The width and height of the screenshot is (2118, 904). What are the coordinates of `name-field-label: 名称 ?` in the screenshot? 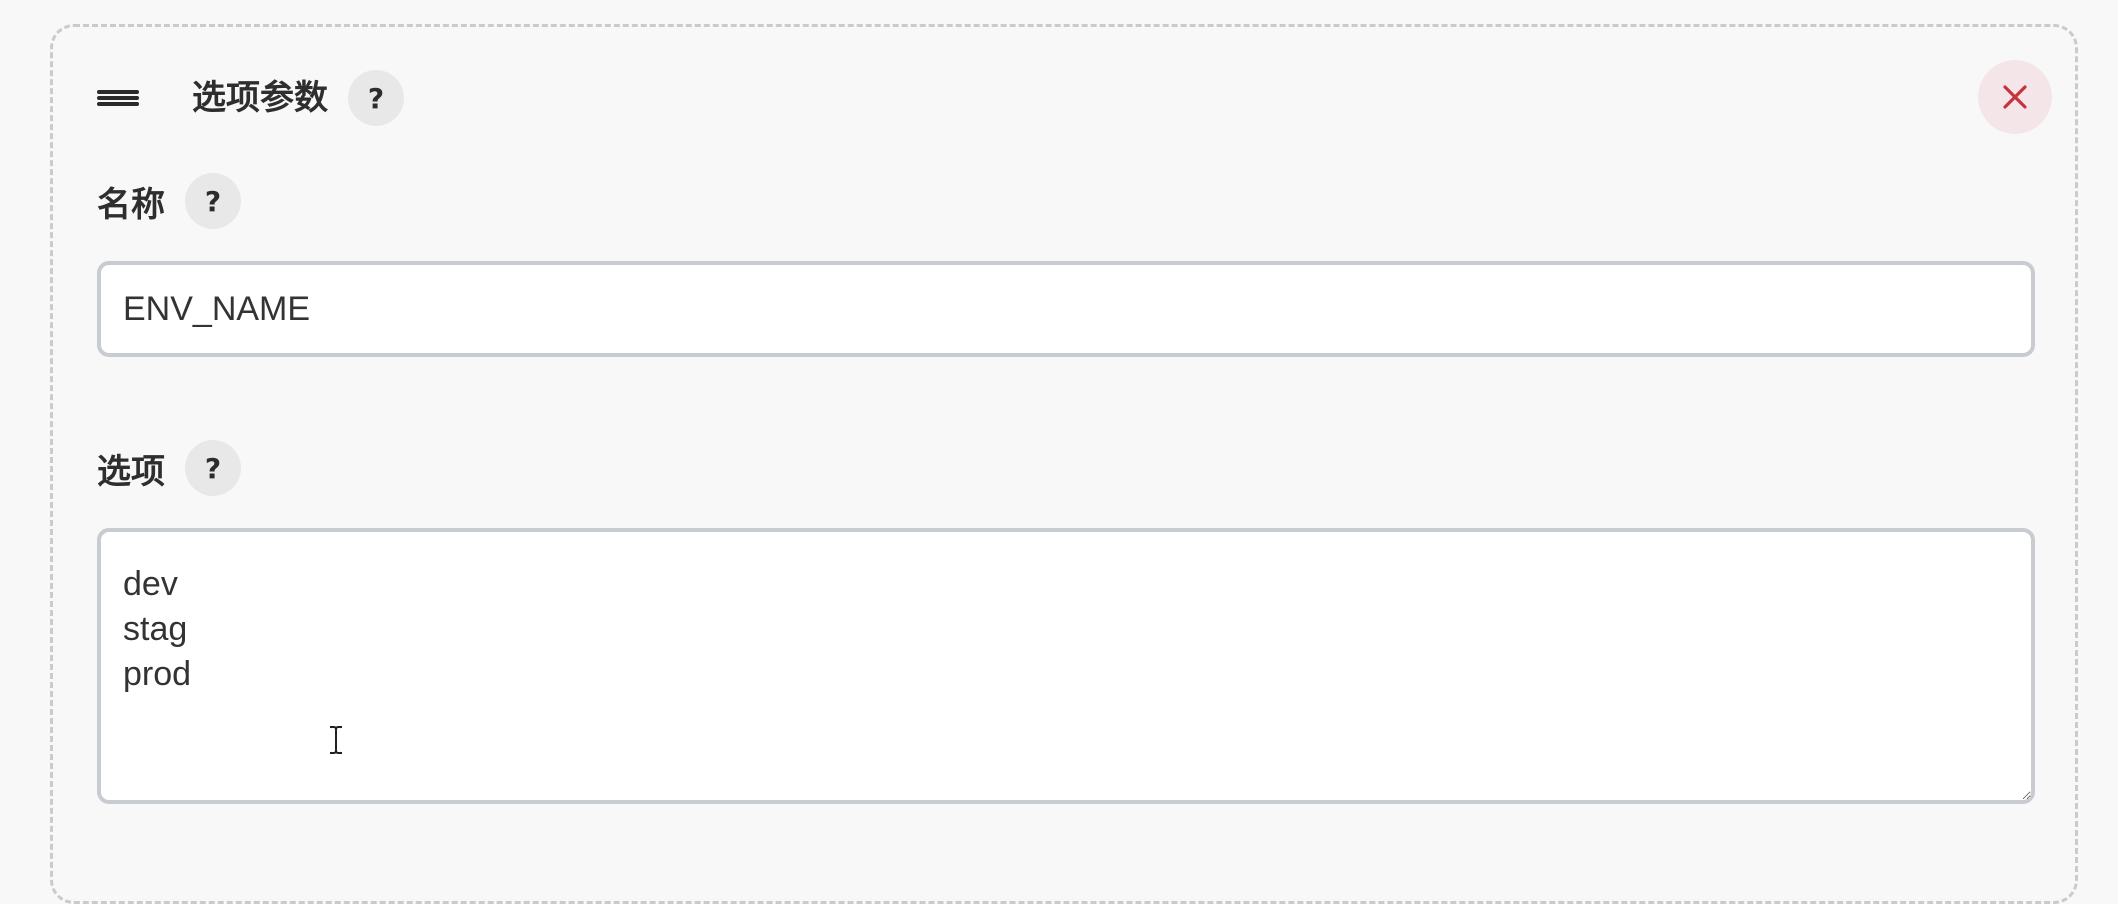 It's located at (169, 201).